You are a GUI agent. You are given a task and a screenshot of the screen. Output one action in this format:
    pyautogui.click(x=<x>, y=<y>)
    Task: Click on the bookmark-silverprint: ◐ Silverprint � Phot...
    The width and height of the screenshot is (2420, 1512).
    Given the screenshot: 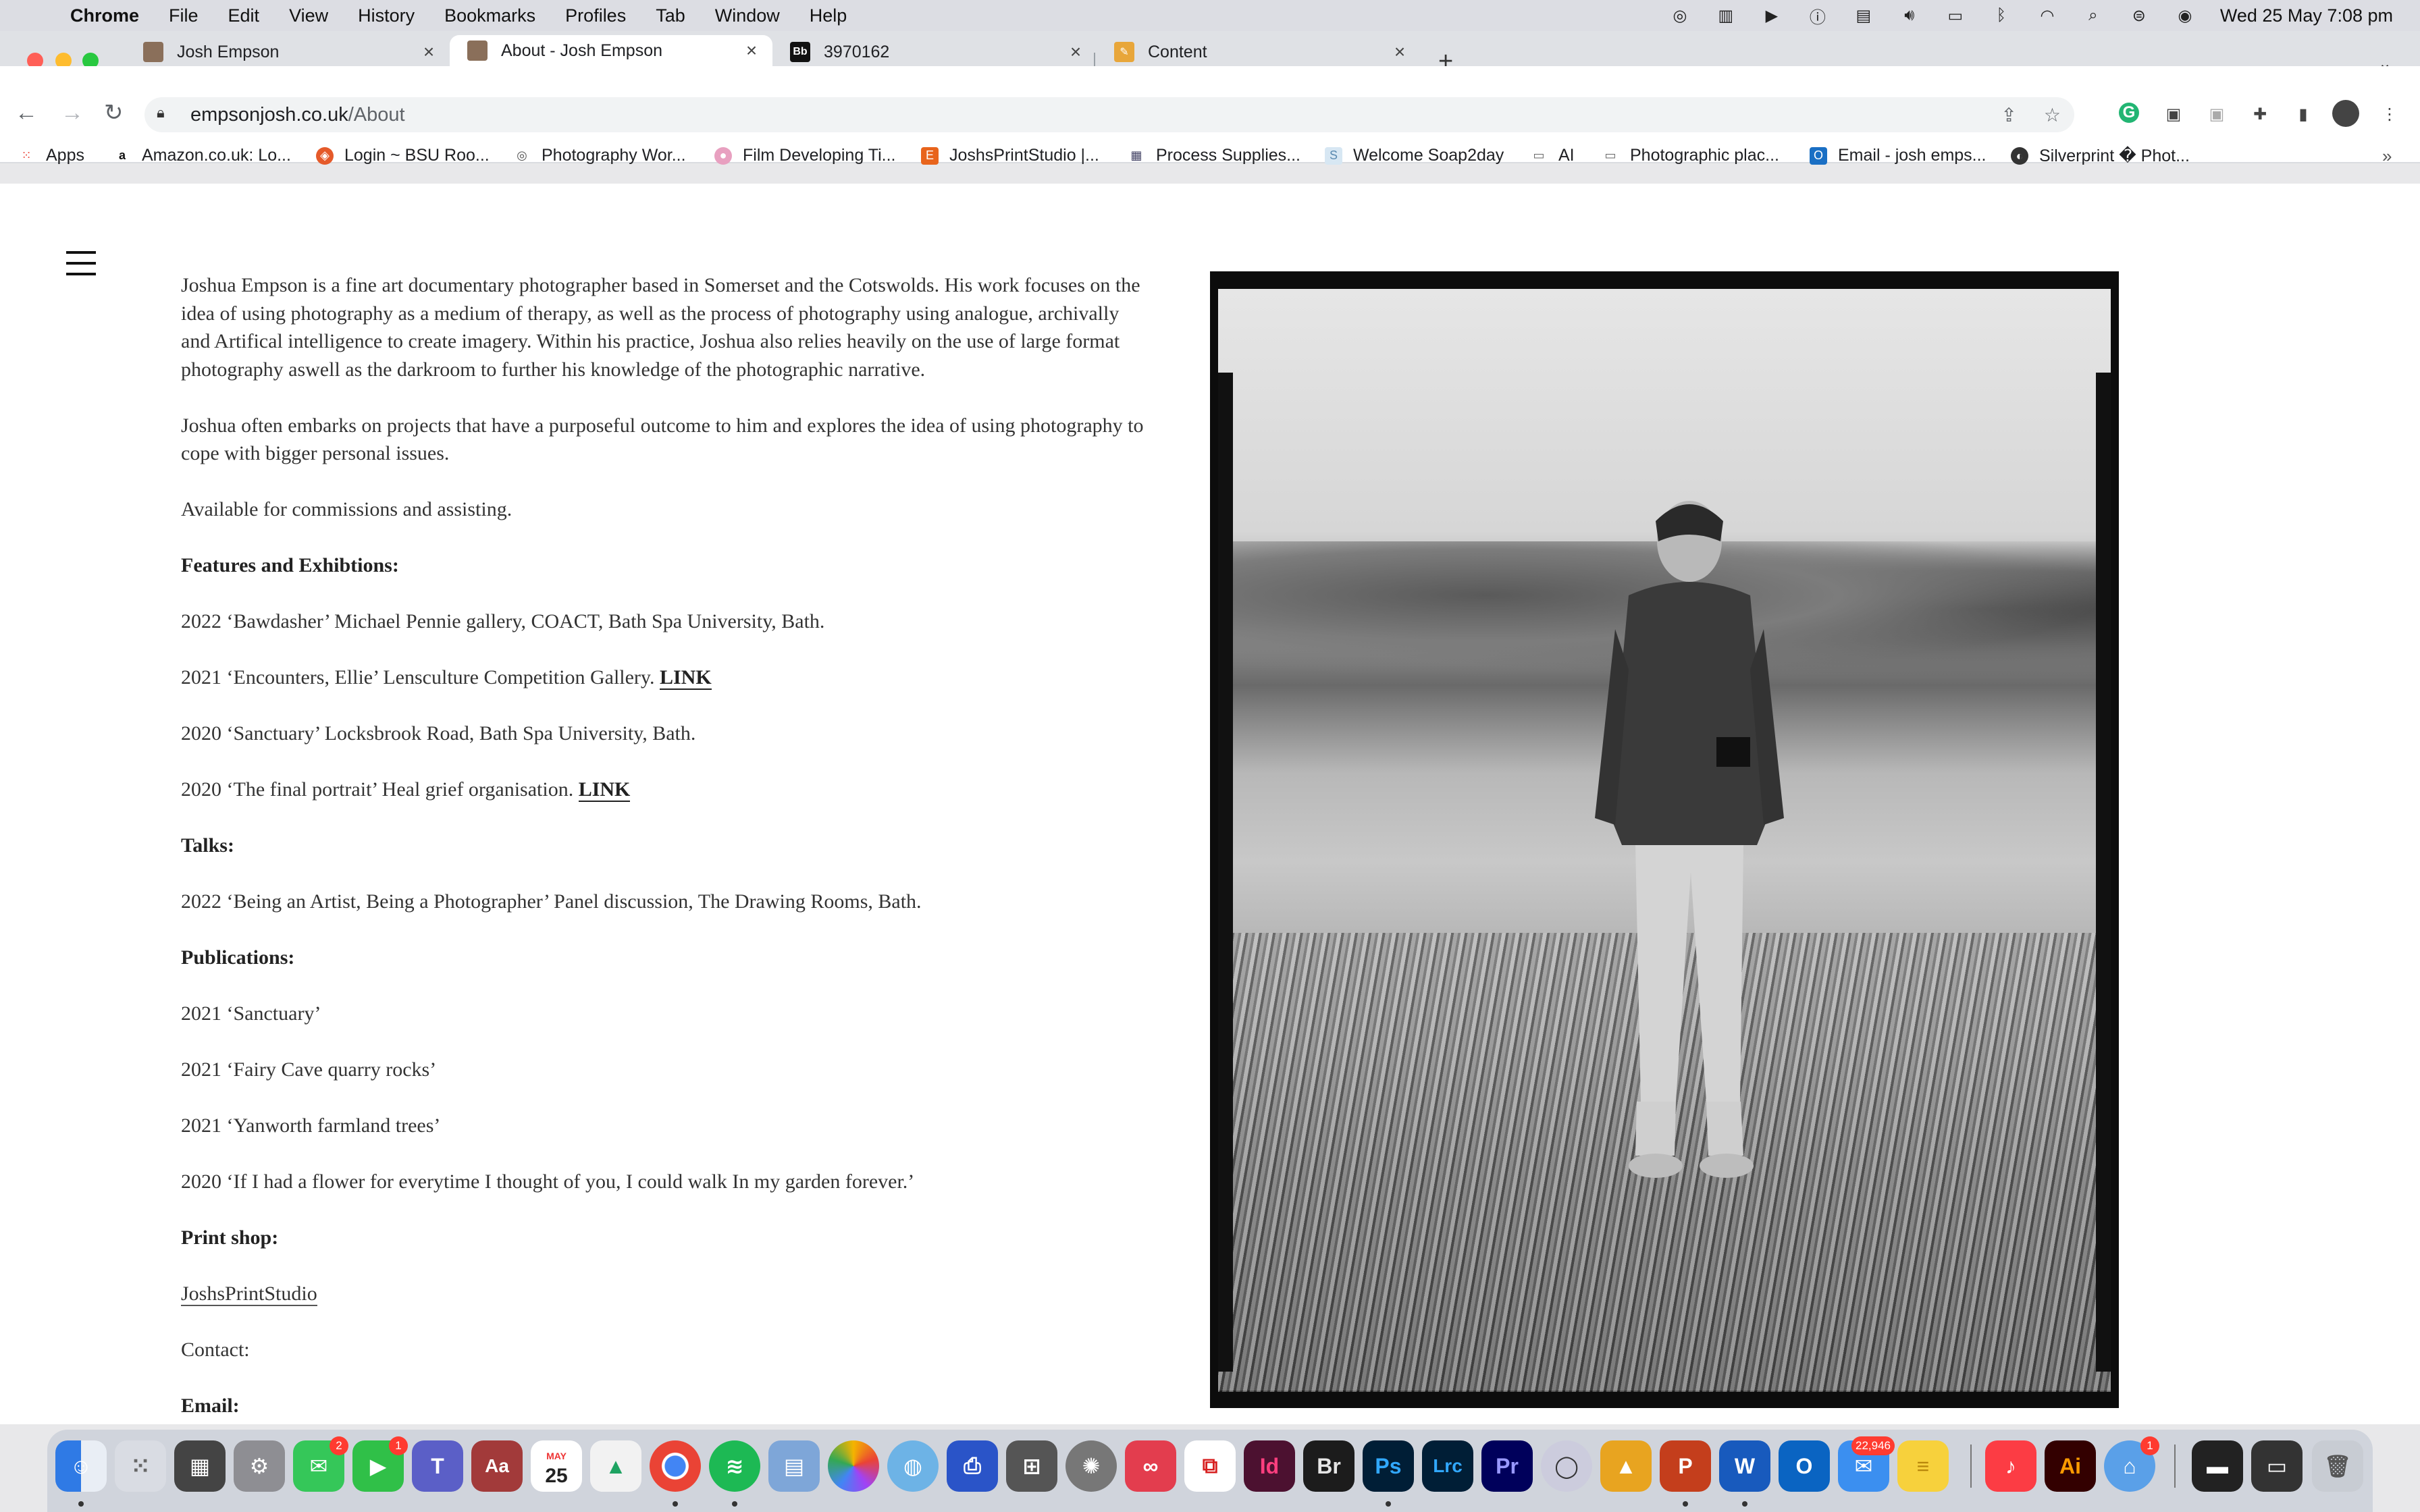 What is the action you would take?
    pyautogui.click(x=2100, y=156)
    